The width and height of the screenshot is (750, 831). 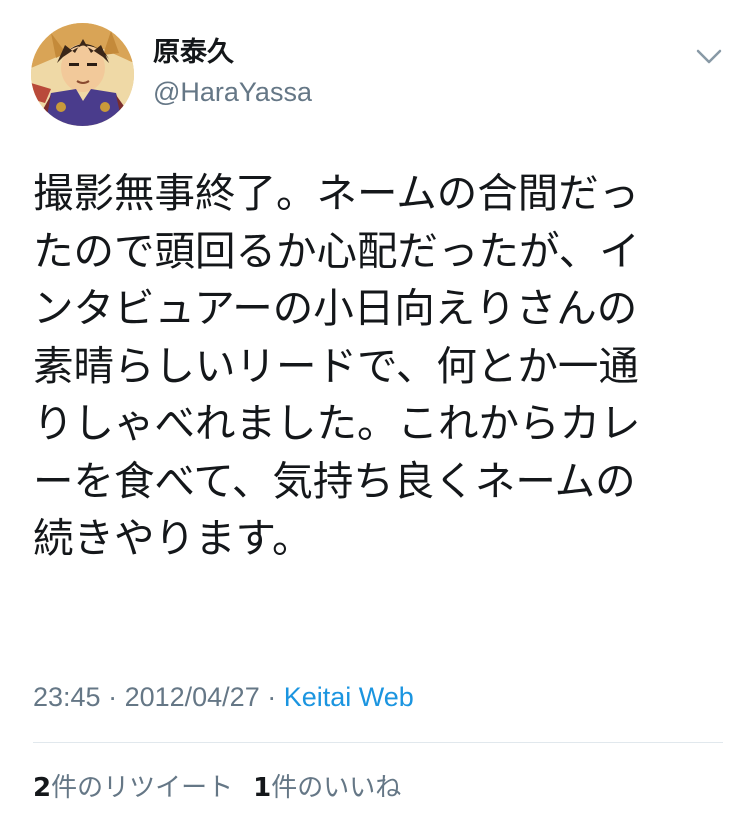 I want to click on avatar-illustration, so click(x=82, y=74).